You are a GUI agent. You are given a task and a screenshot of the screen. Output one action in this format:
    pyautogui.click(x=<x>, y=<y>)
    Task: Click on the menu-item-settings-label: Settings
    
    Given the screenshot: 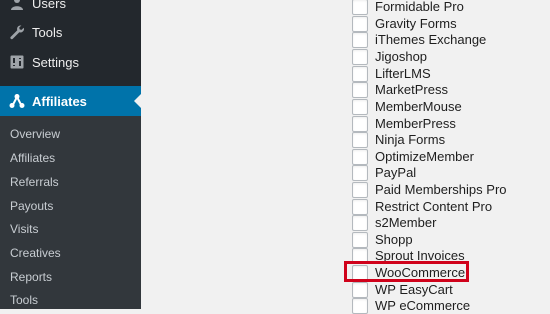 What is the action you would take?
    pyautogui.click(x=55, y=62)
    